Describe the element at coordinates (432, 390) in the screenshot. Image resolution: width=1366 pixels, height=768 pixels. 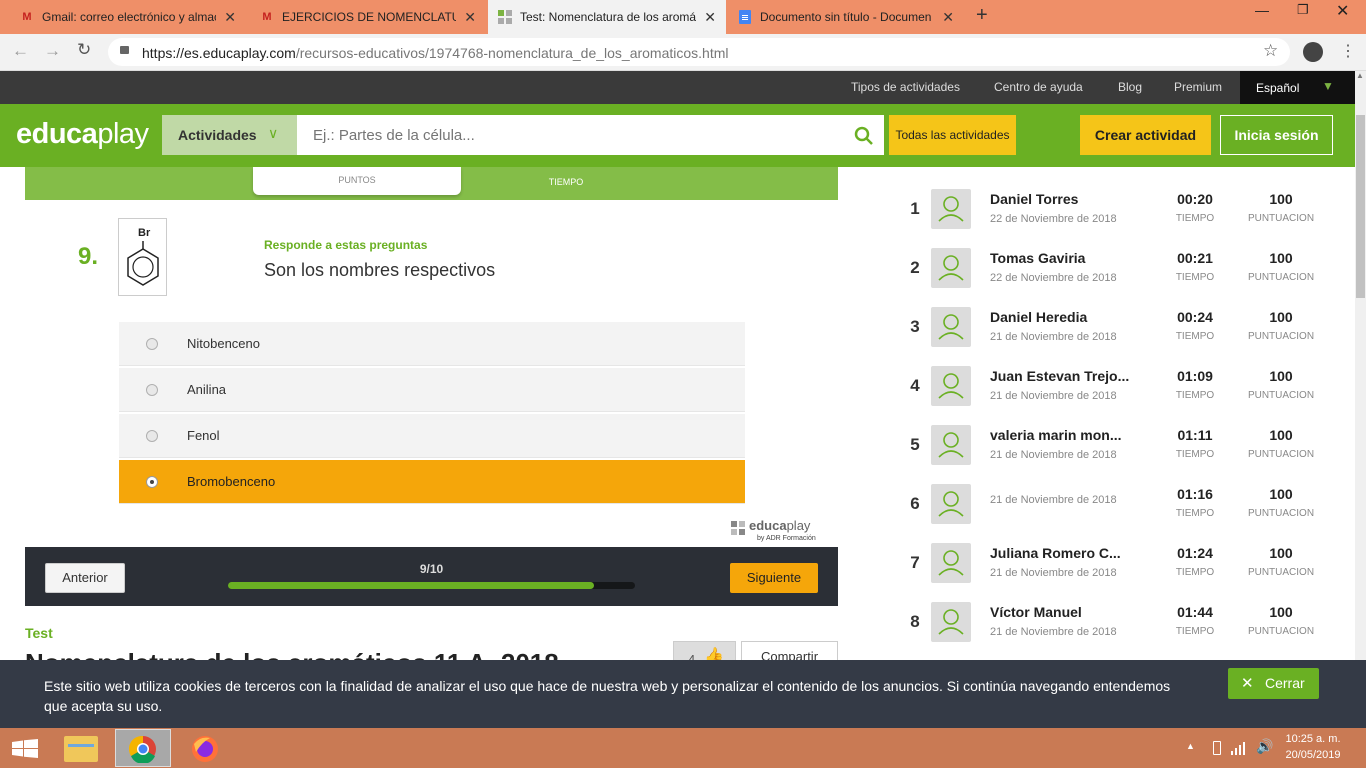
I see `answer-option: Anilina` at that location.